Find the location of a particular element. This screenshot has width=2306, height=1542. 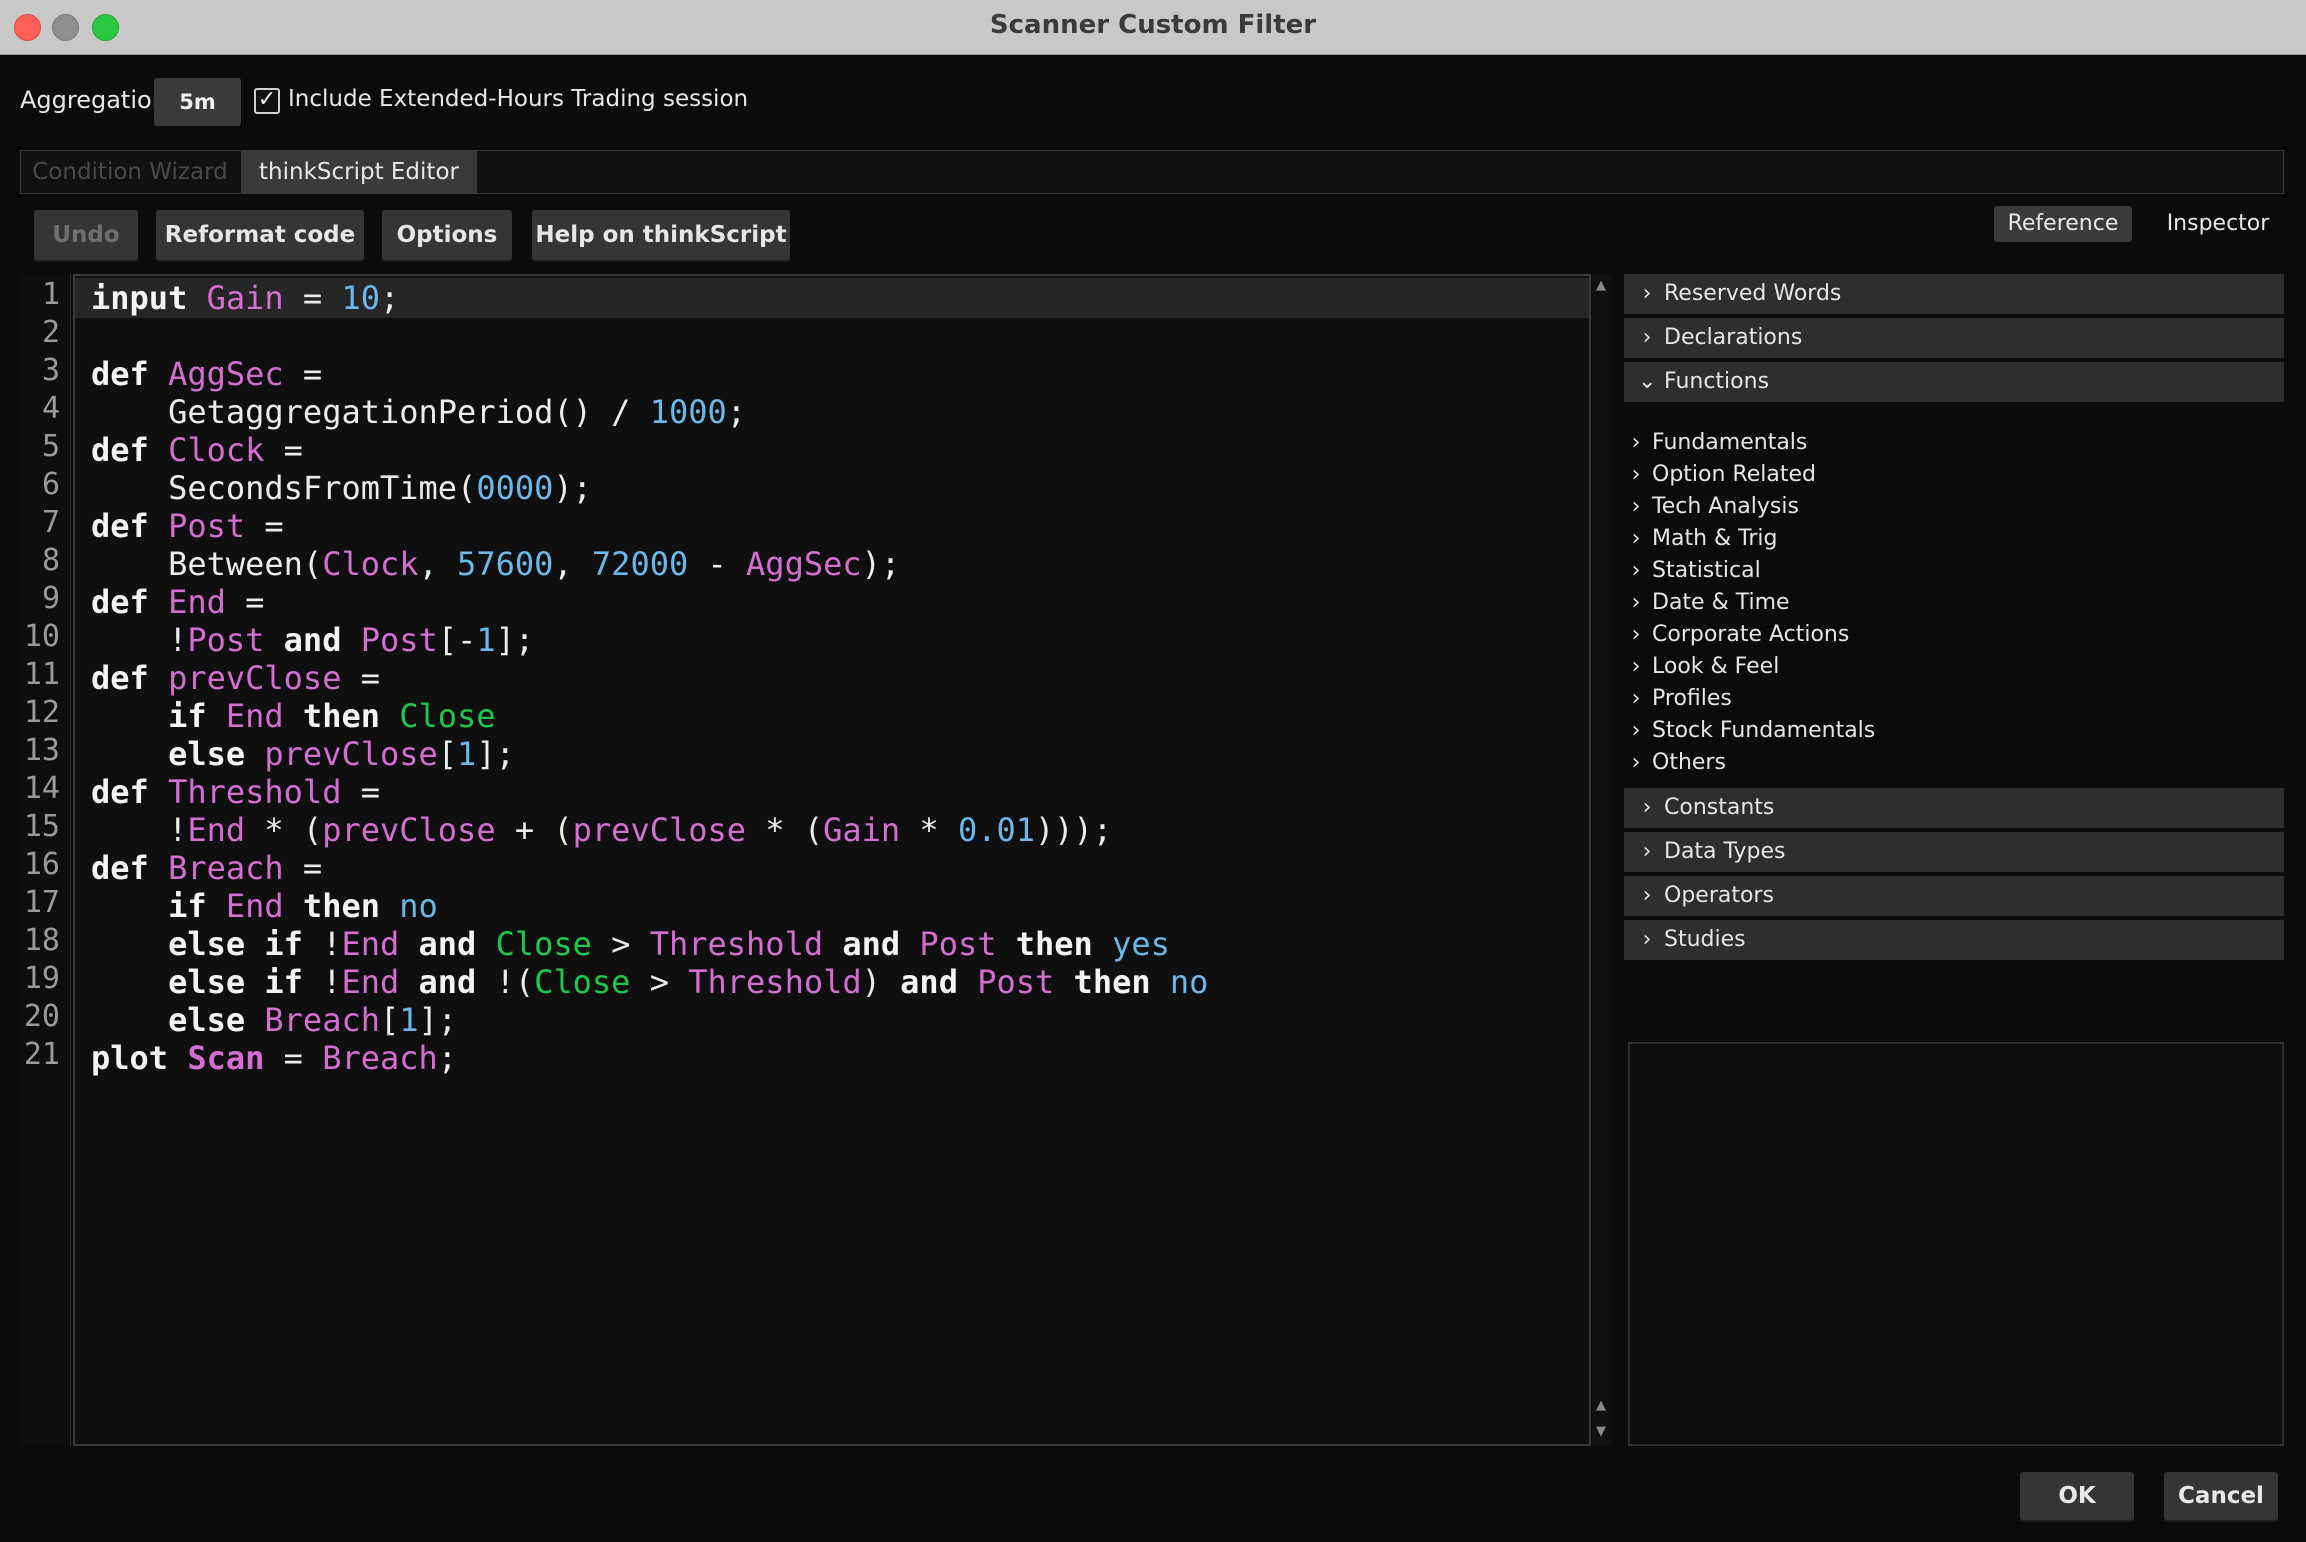

tab-condition-wizard: Condition Wizard is located at coordinates (130, 172).